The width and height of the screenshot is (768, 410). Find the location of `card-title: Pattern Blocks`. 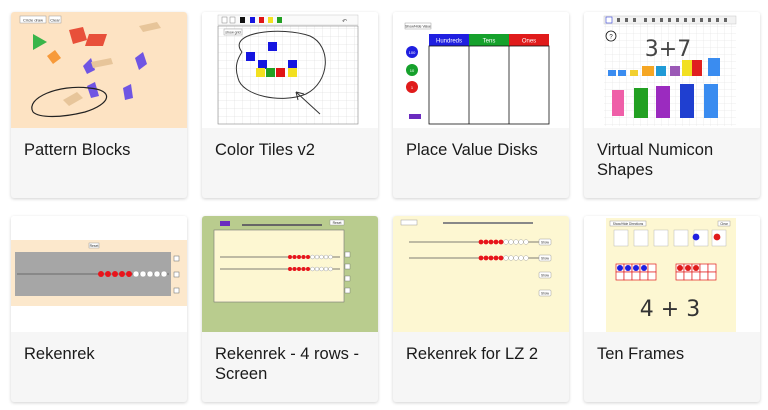

card-title: Pattern Blocks is located at coordinates (77, 150).